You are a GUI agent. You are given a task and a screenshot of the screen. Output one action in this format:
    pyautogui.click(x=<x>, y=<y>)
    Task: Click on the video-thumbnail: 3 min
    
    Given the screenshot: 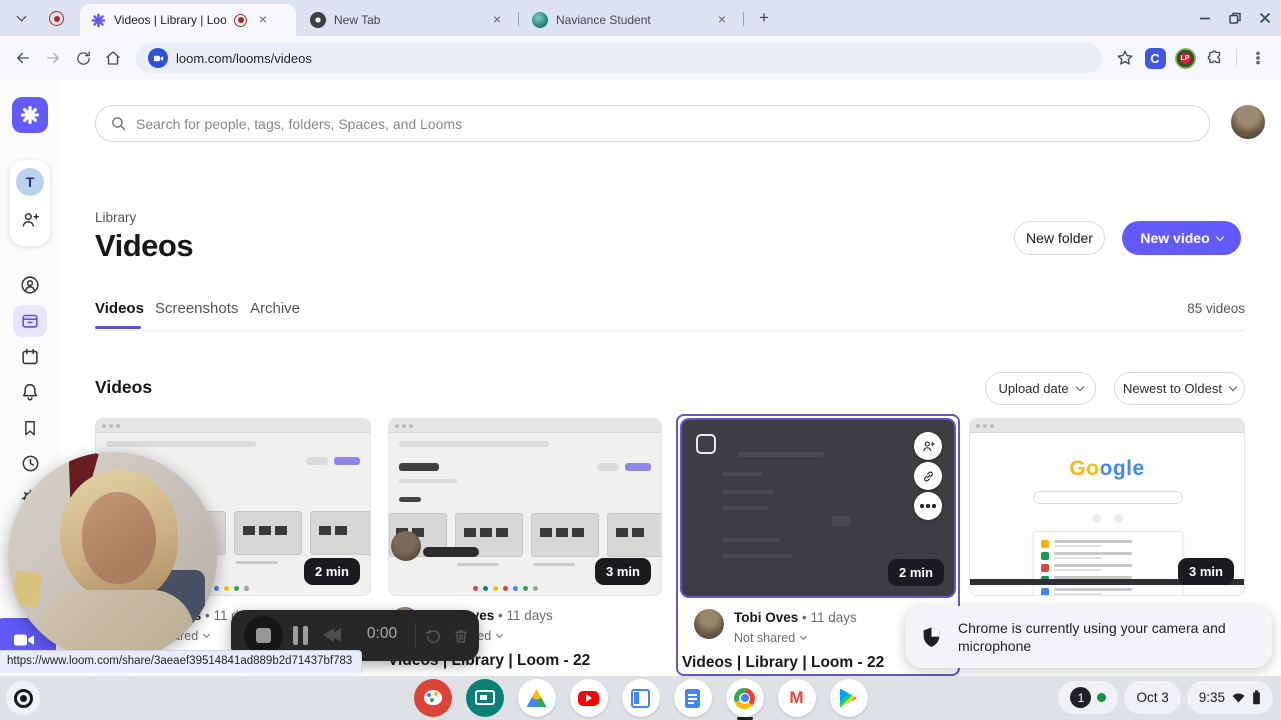 What is the action you would take?
    pyautogui.click(x=525, y=507)
    